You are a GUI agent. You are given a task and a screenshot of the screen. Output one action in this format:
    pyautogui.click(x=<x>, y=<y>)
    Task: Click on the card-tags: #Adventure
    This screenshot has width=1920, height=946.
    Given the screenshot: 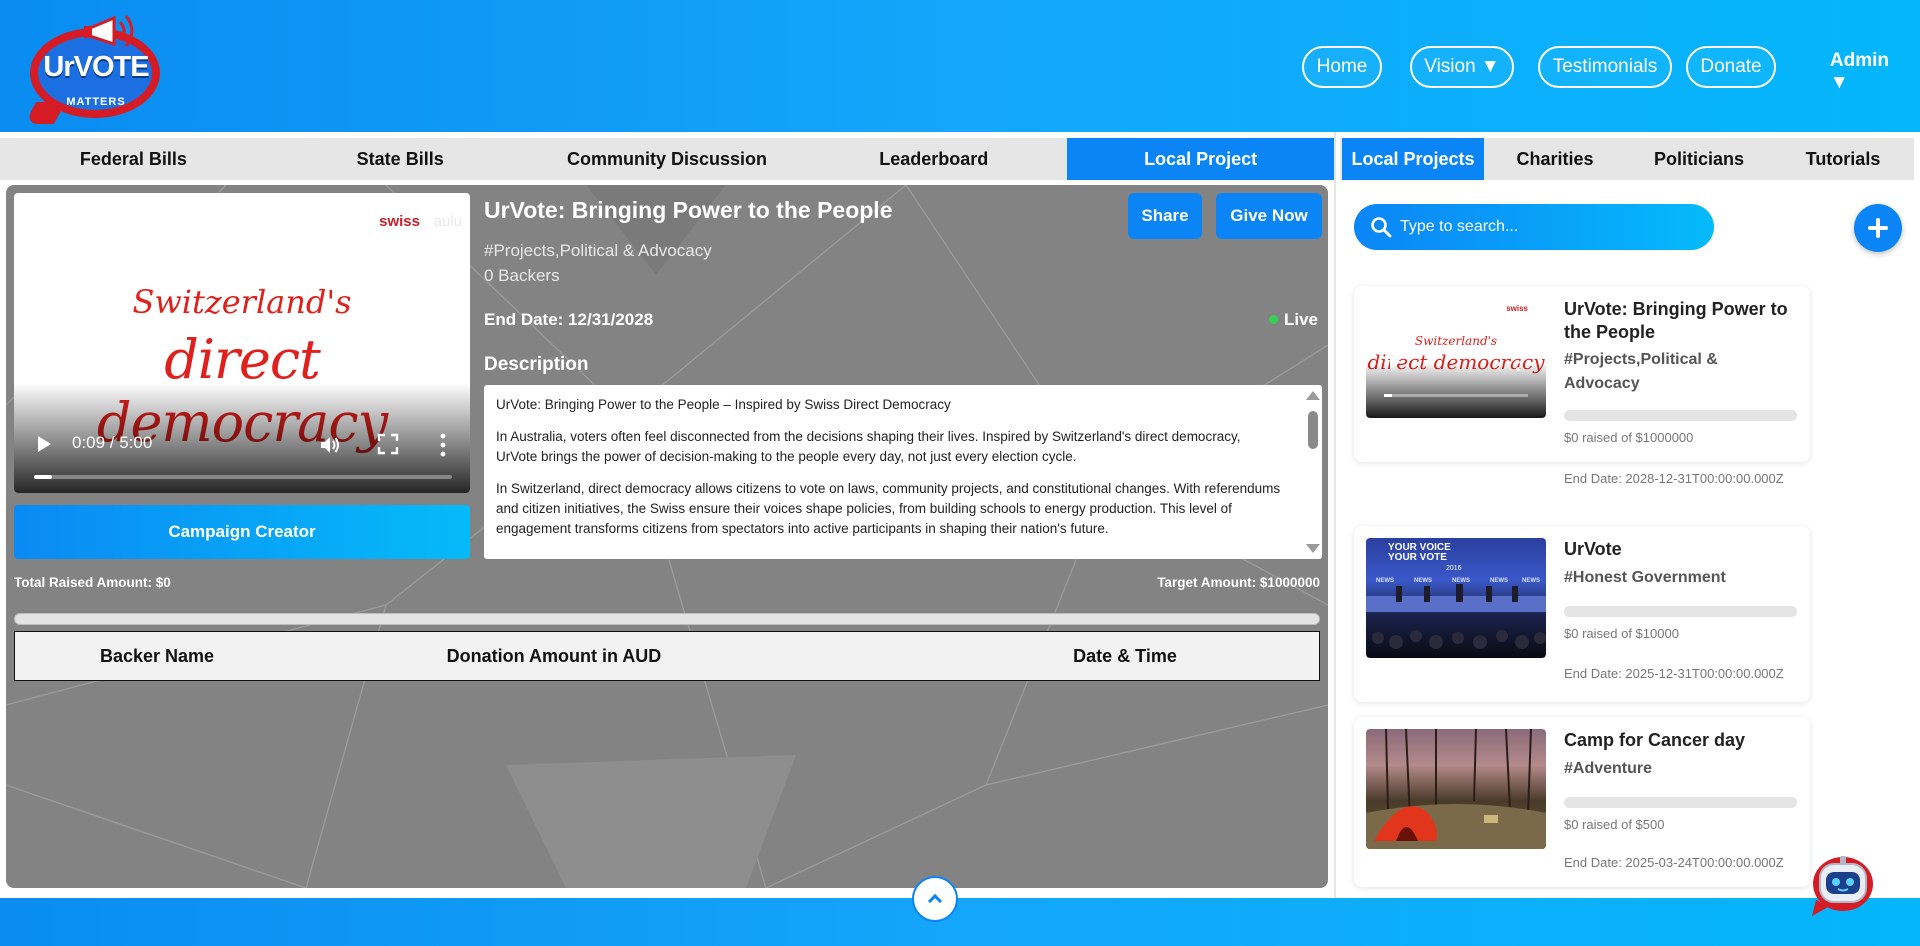 What is the action you would take?
    pyautogui.click(x=1608, y=768)
    